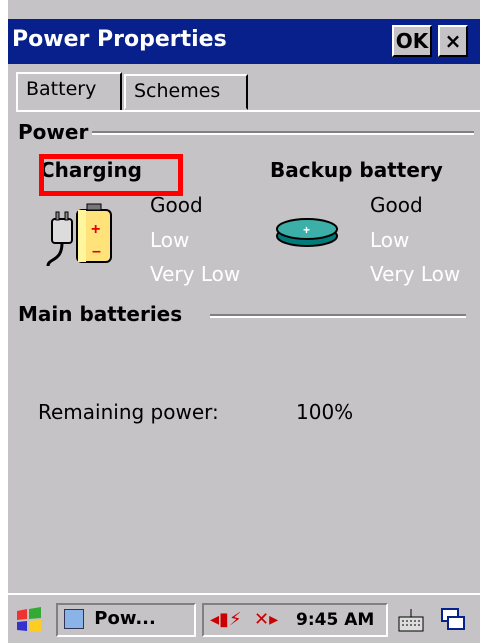  I want to click on coin-cell-battery-icon: +, so click(307, 232).